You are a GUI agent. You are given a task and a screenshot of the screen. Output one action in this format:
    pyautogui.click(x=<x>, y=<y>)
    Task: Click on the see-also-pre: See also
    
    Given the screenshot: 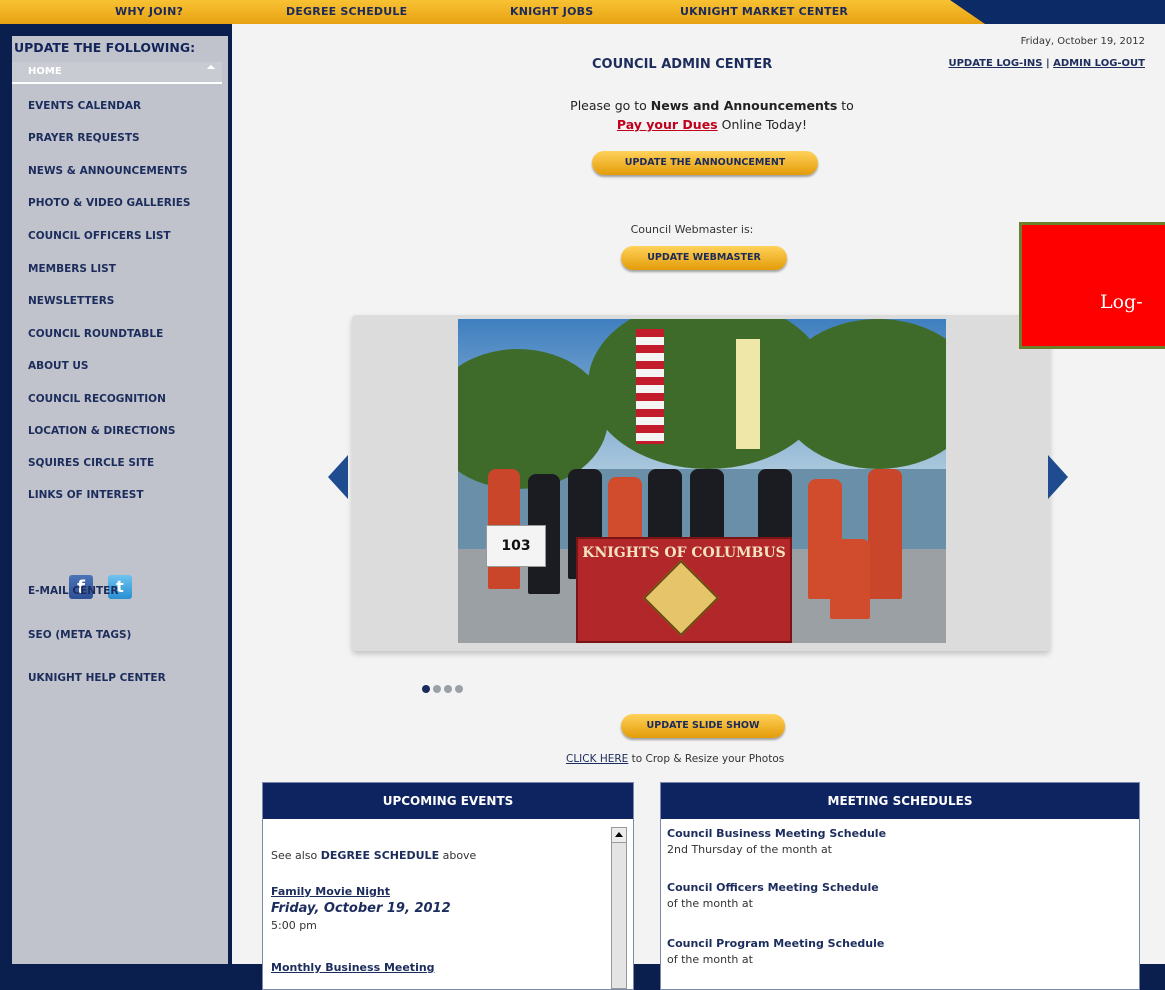 What is the action you would take?
    pyautogui.click(x=296, y=855)
    